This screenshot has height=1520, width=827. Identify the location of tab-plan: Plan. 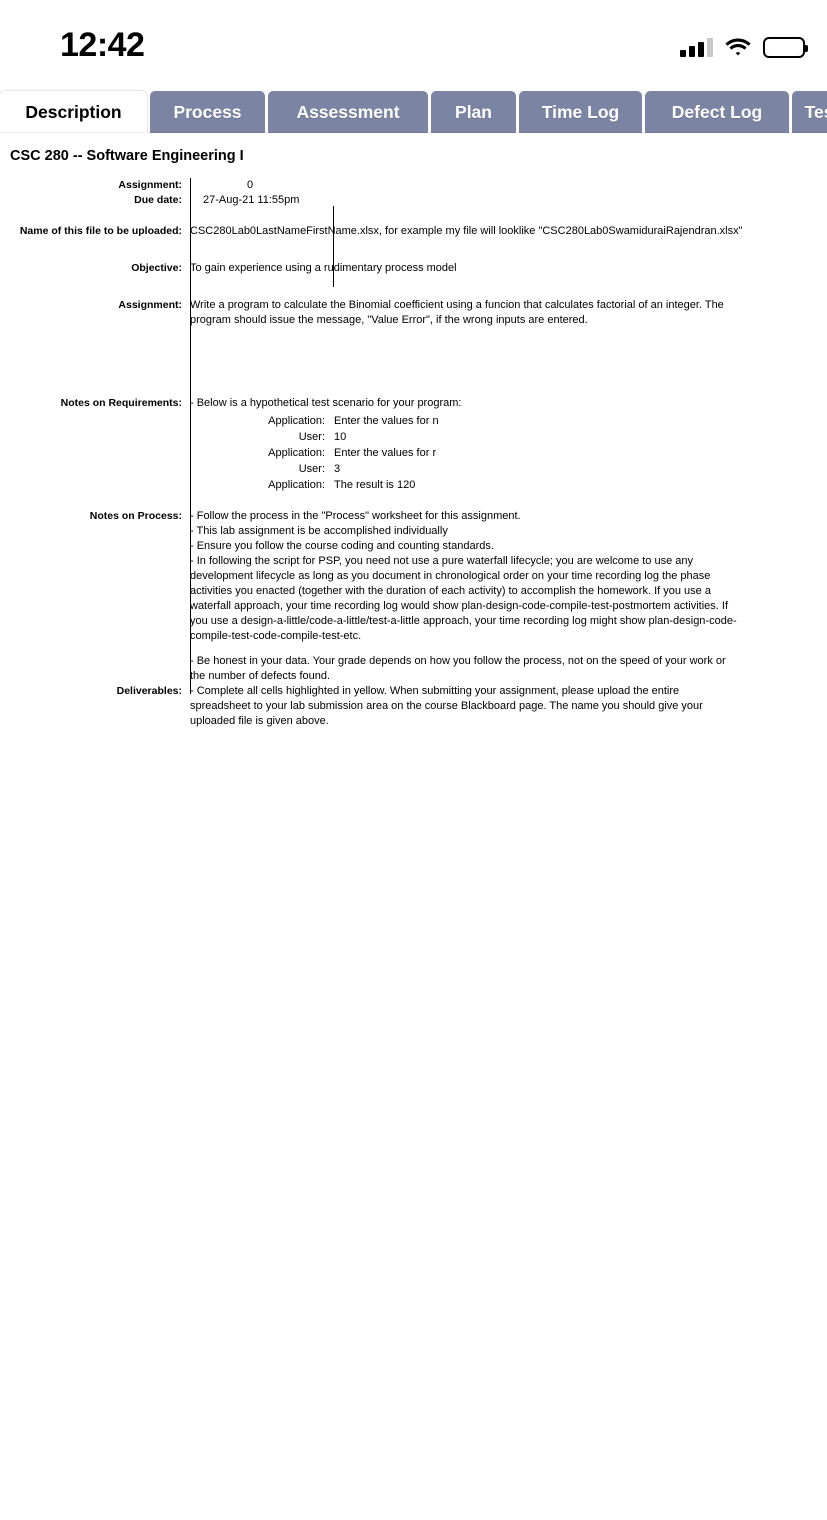
(473, 112).